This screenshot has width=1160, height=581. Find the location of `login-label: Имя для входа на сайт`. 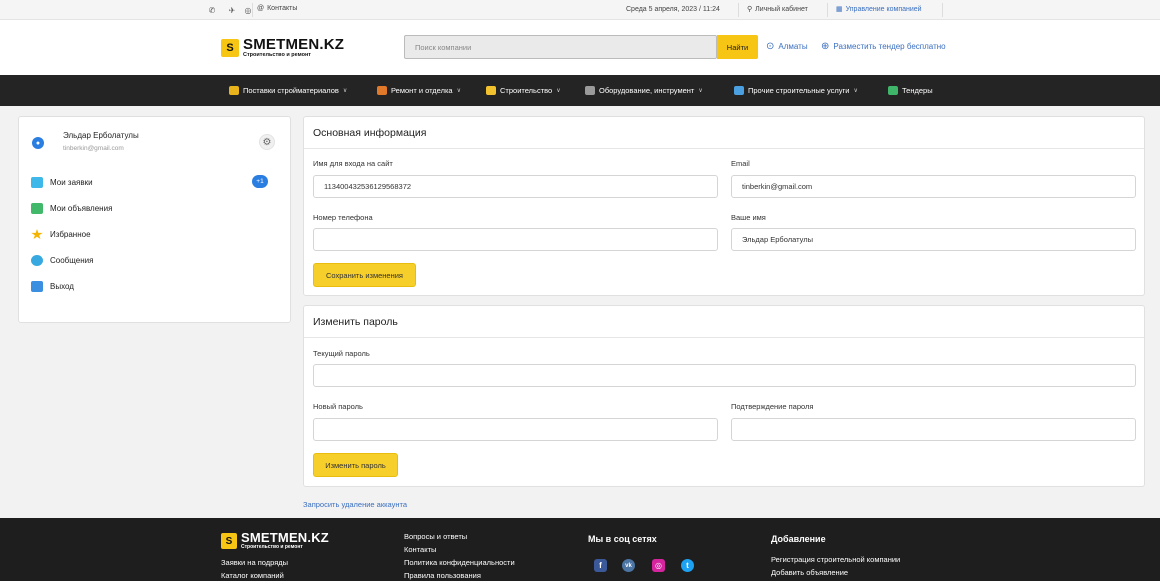

login-label: Имя для входа на сайт is located at coordinates (353, 163).